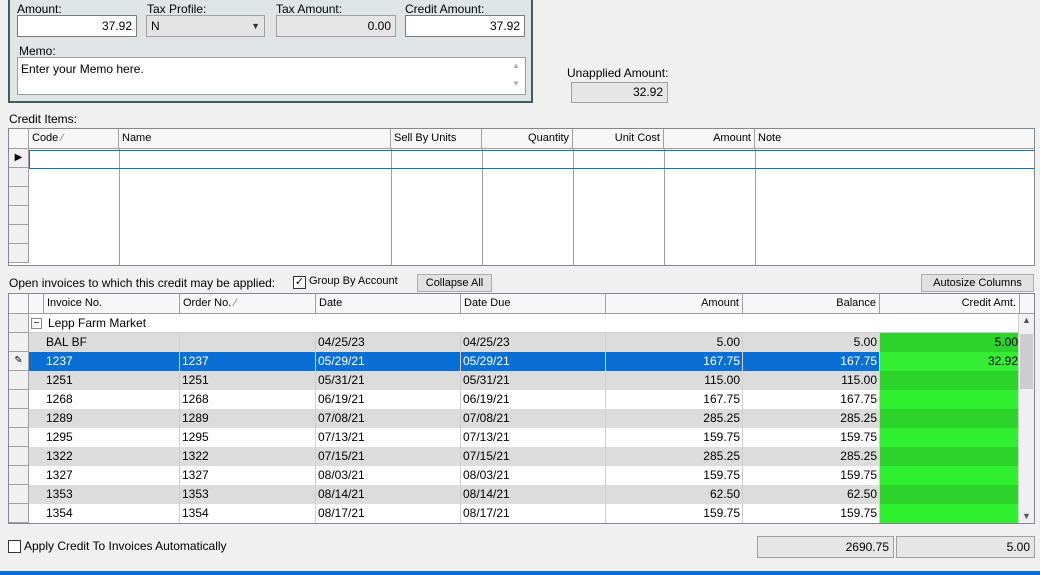 This screenshot has height=575, width=1040. What do you see at coordinates (533, 418) in the screenshot?
I see `cell-date-due: 07/08/21` at bounding box center [533, 418].